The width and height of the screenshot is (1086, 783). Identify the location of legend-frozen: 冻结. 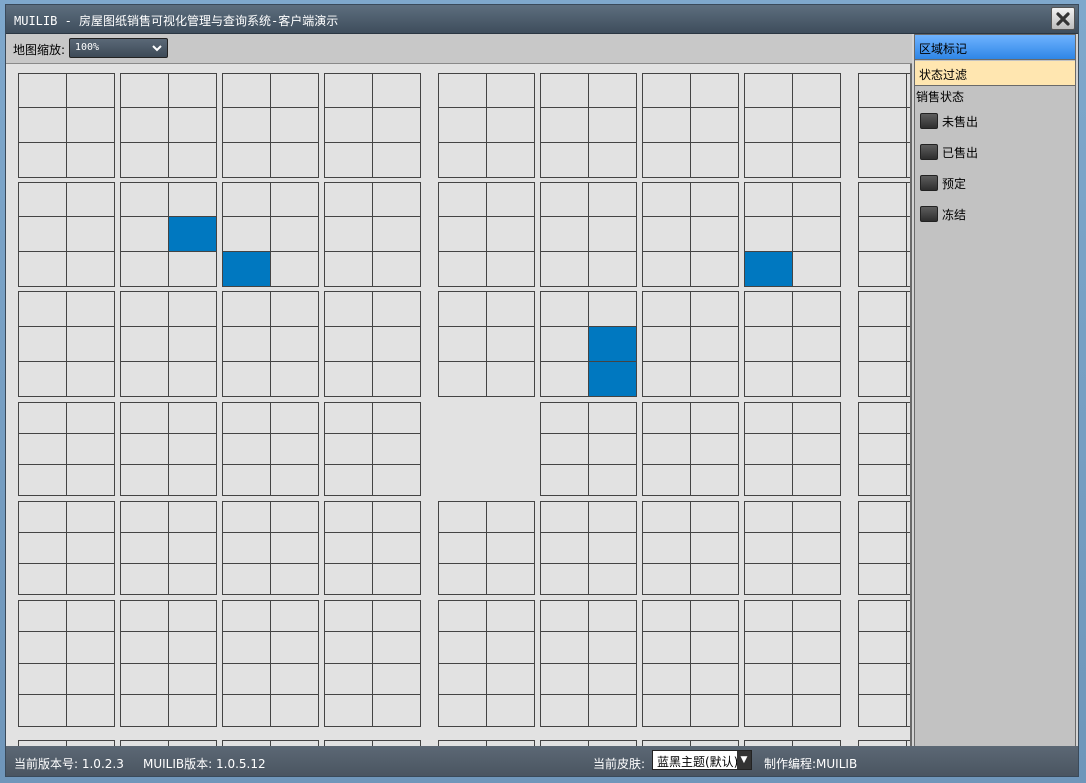
(943, 214).